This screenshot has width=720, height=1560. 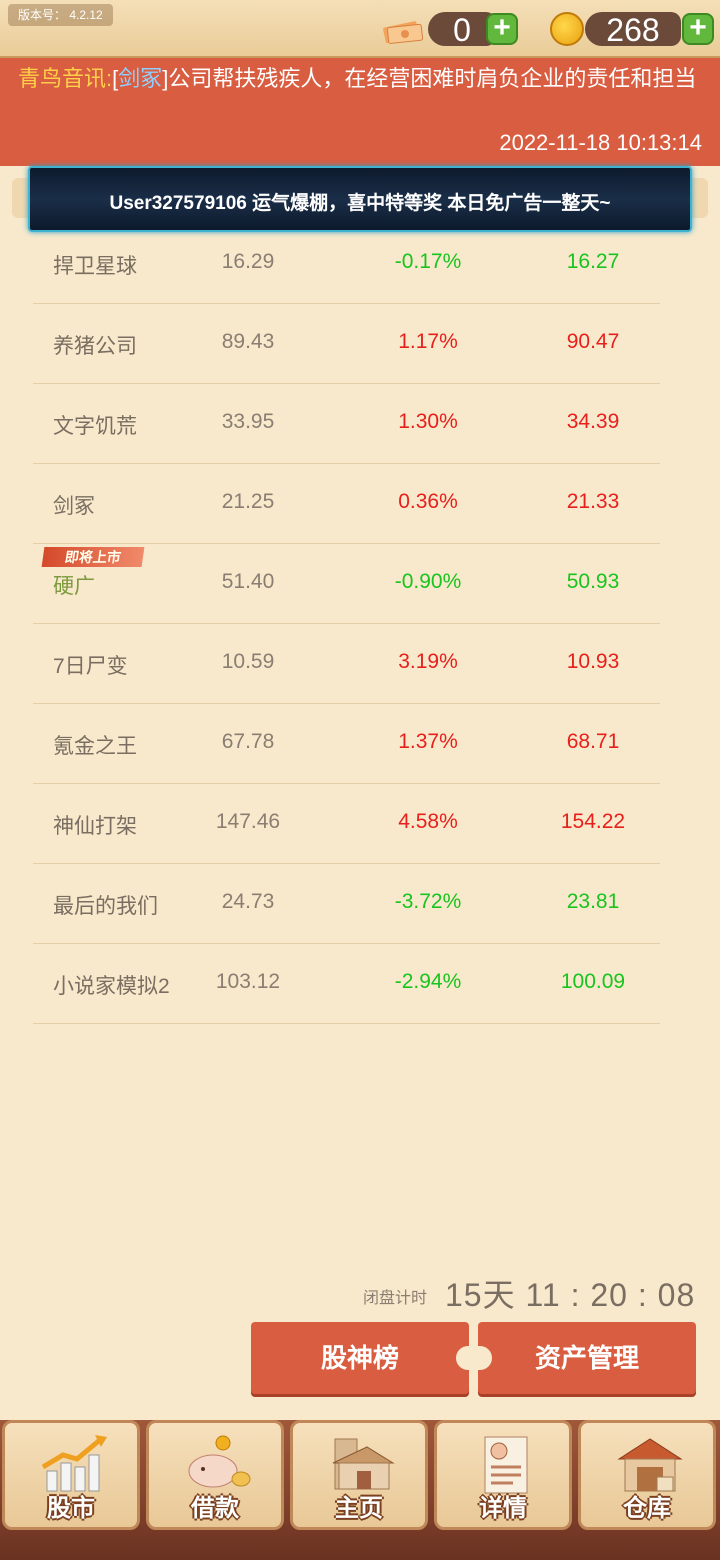 What do you see at coordinates (428, 661) in the screenshot?
I see `stock-change: 3.19%` at bounding box center [428, 661].